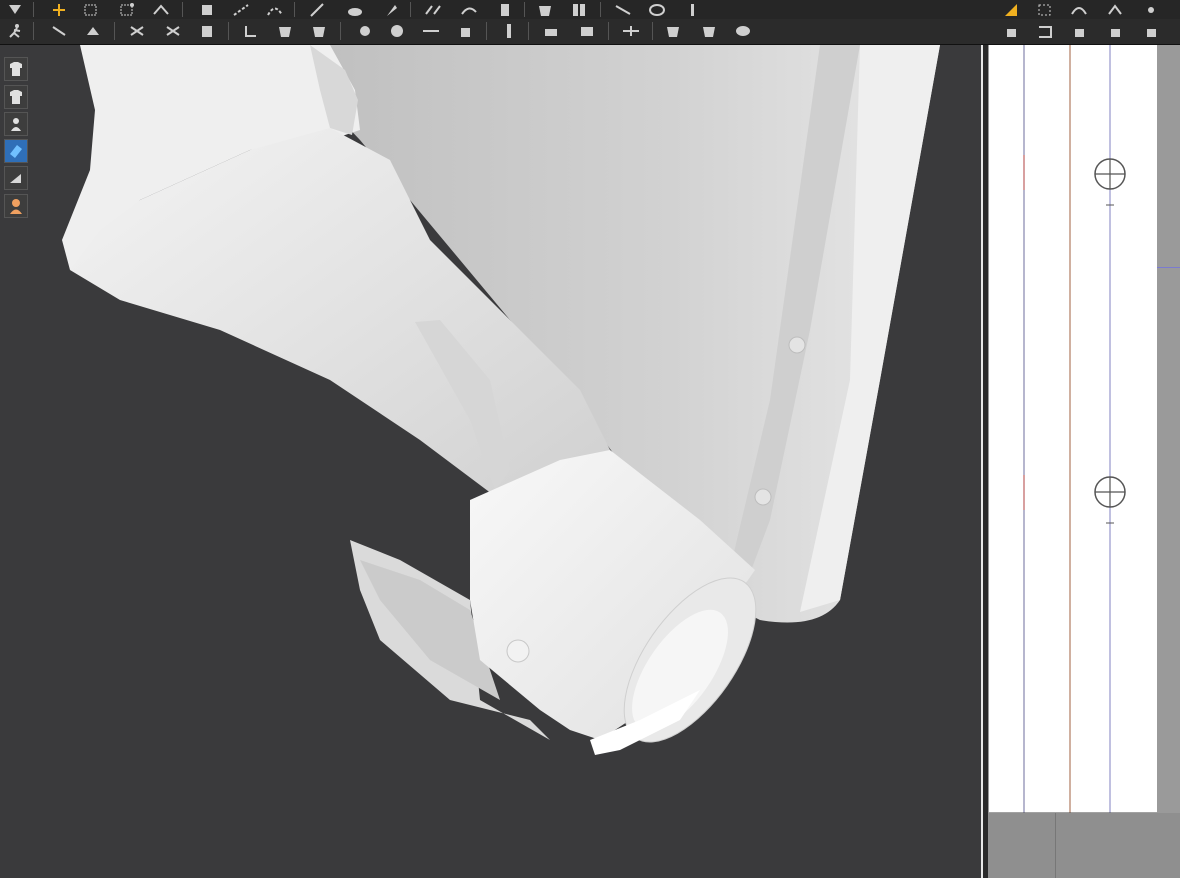 Image resolution: width=1180 pixels, height=878 pixels. Describe the element at coordinates (587, 31) in the screenshot. I see `strengthen-icon` at that location.